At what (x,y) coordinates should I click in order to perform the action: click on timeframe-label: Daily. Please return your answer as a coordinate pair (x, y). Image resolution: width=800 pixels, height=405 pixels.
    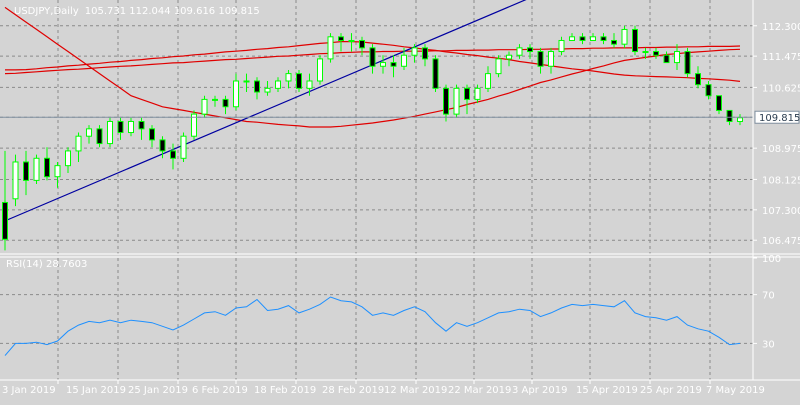
    Looking at the image, I should click on (65, 11).